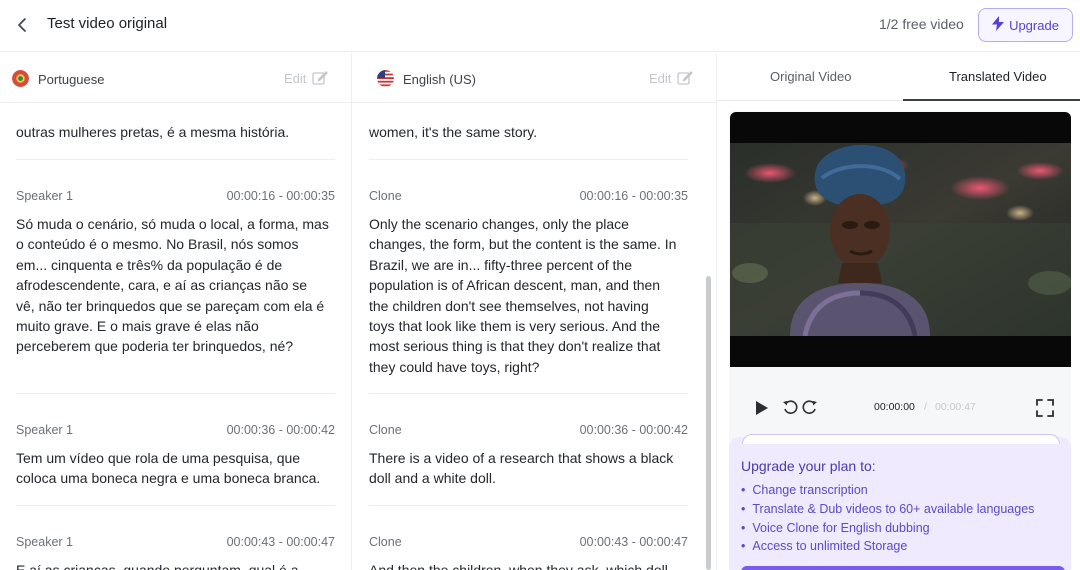 This screenshot has height=570, width=1080. Describe the element at coordinates (107, 23) in the screenshot. I see `page-title: Test video original` at that location.